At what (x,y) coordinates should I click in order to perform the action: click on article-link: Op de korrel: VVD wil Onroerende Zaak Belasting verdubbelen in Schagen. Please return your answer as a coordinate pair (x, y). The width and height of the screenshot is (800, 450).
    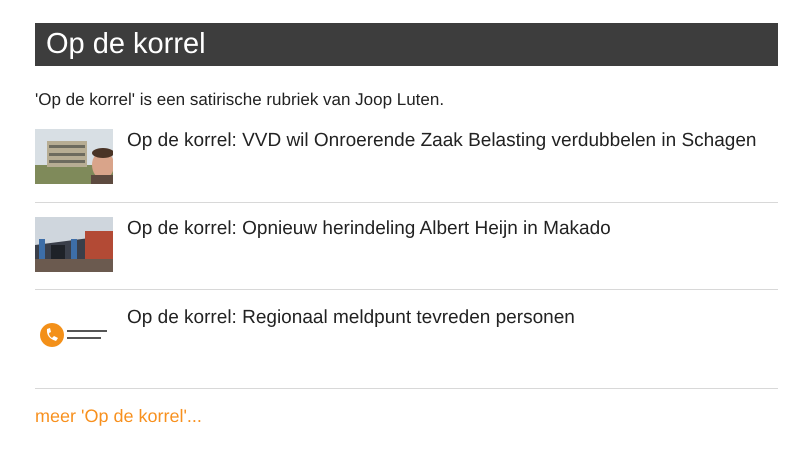
    Looking at the image, I should click on (446, 140).